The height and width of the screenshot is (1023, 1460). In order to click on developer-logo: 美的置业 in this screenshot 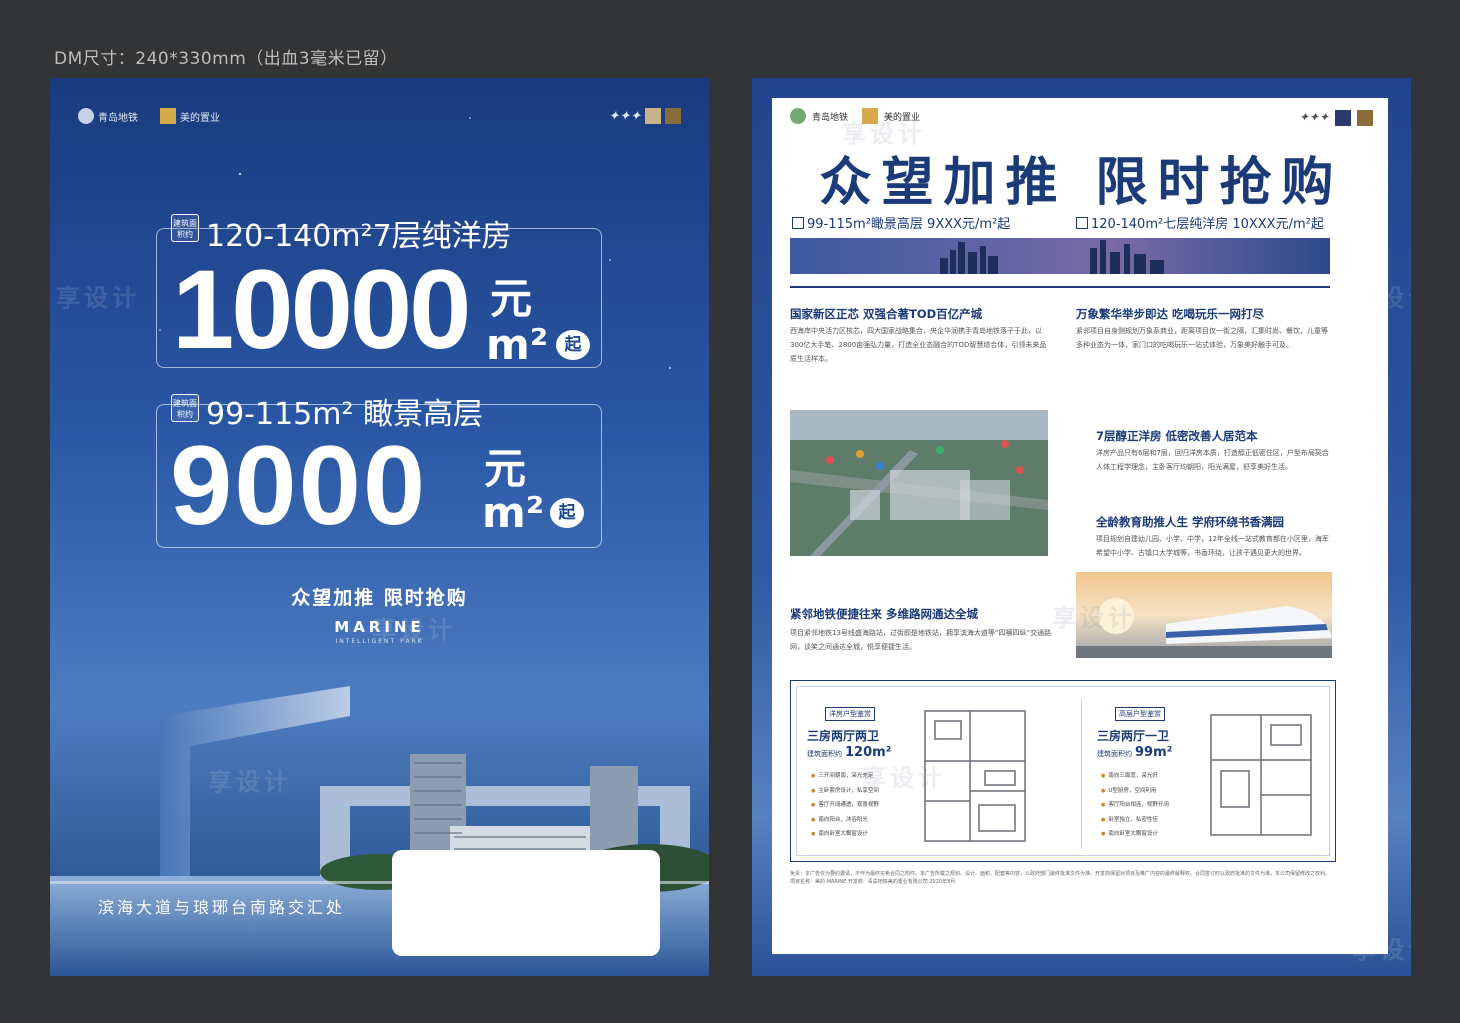, I will do `click(190, 116)`.